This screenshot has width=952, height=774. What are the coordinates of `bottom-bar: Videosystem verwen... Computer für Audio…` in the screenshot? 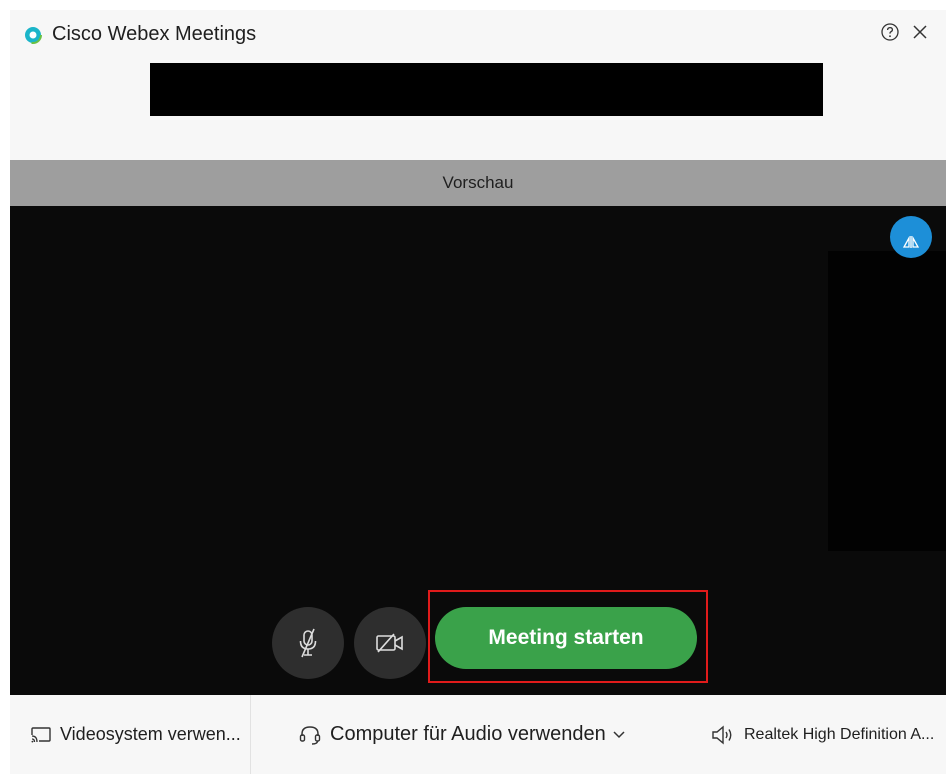 It's located at (478, 734).